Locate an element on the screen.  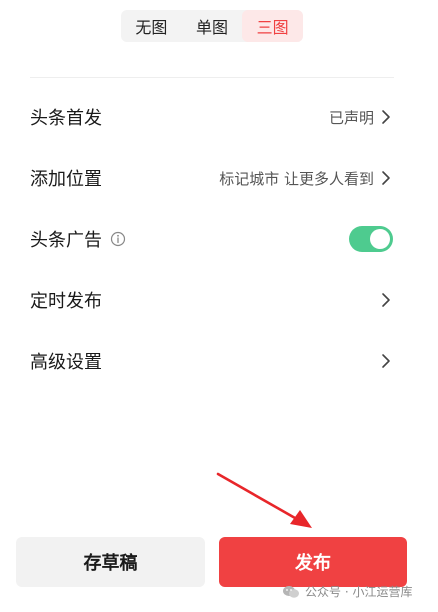
ads-label-wrap: 头条广告 is located at coordinates (78, 239).